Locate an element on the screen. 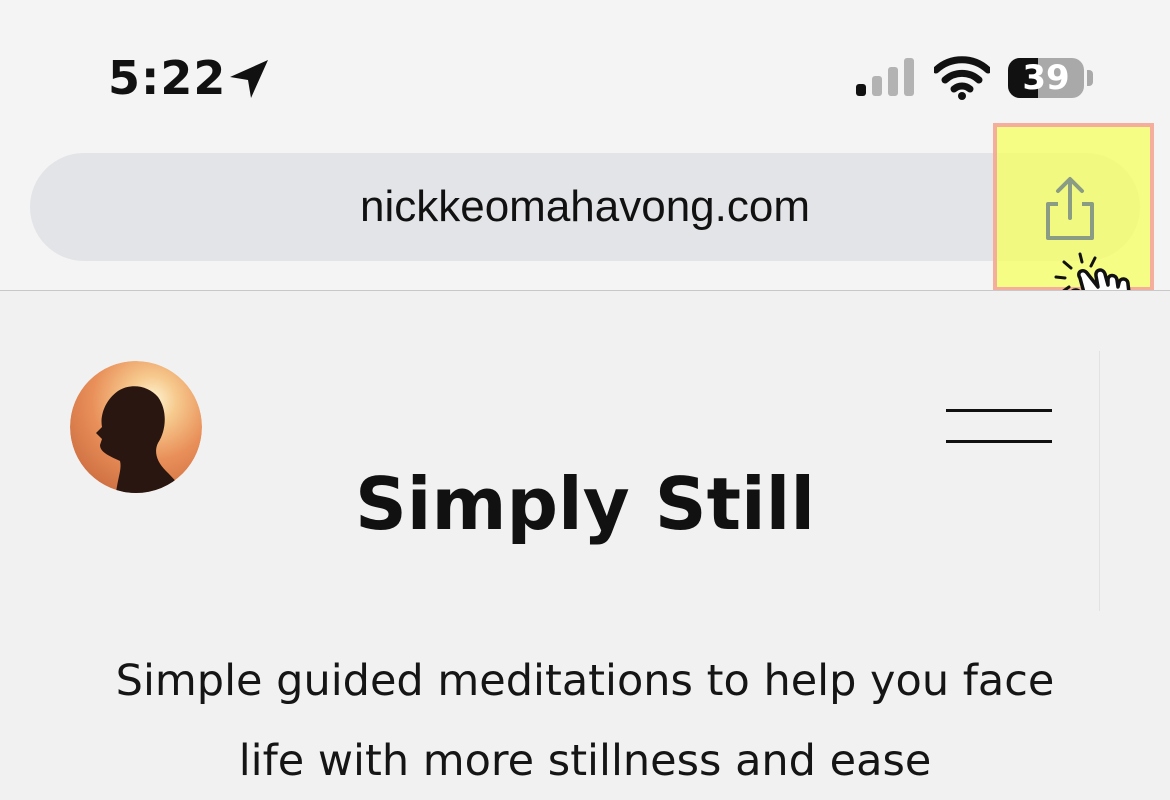 The width and height of the screenshot is (1170, 800). hamburger-menu-icon is located at coordinates (999, 426).